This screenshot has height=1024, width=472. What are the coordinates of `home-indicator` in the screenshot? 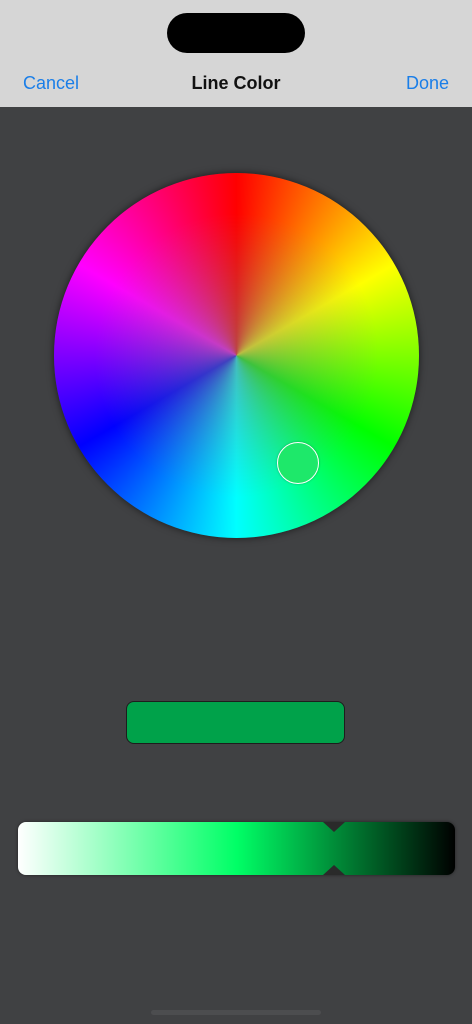 It's located at (236, 1012).